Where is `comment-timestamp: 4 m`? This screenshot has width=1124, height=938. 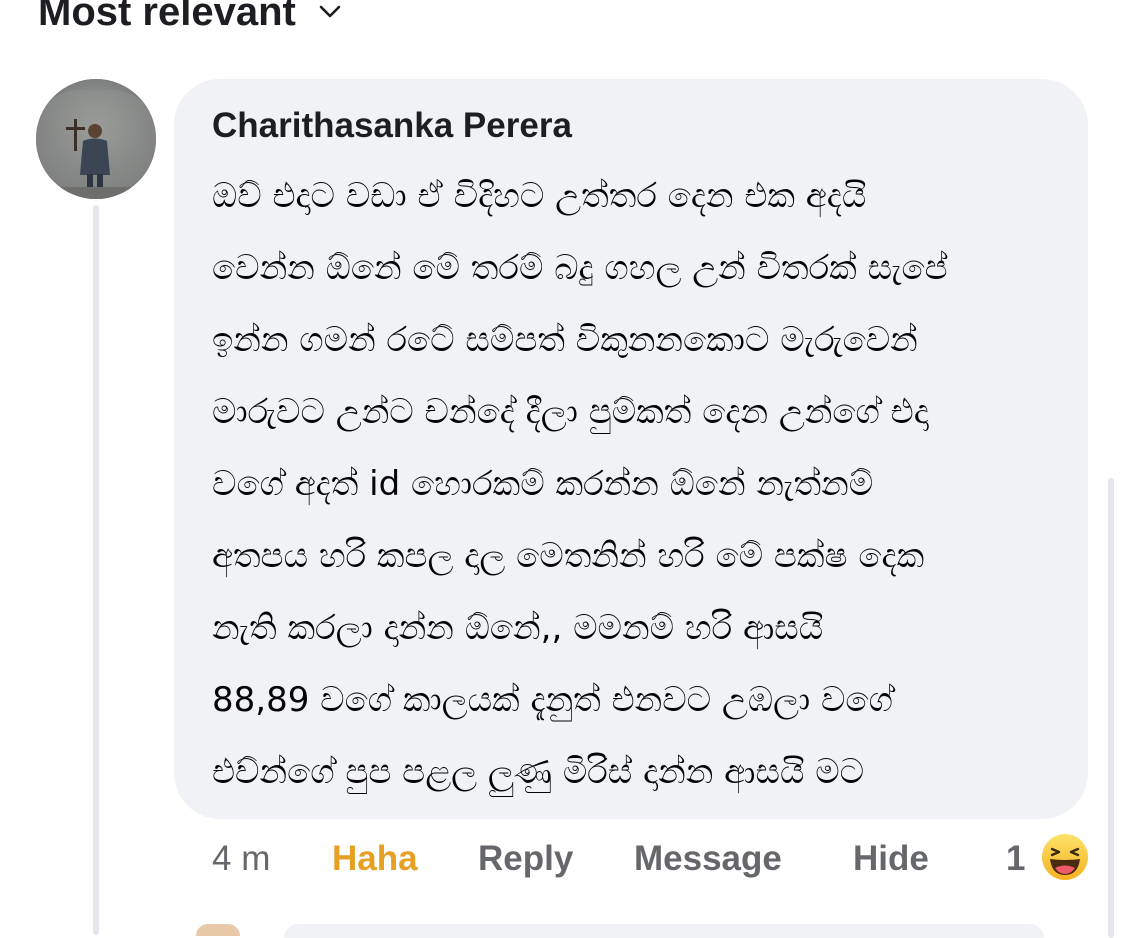
comment-timestamp: 4 m is located at coordinates (241, 859).